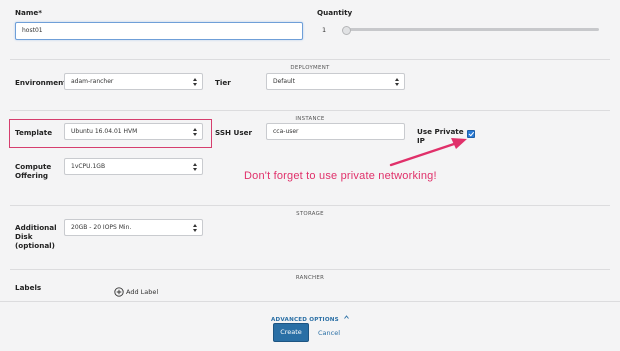 Image resolution: width=620 pixels, height=351 pixels. I want to click on chevron-up-icon, so click(346, 316).